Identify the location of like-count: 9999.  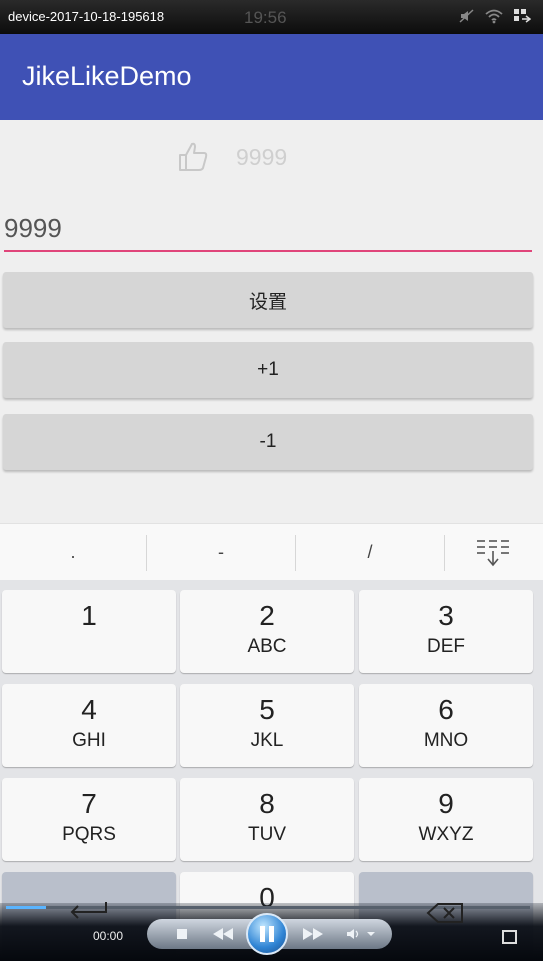
(262, 156).